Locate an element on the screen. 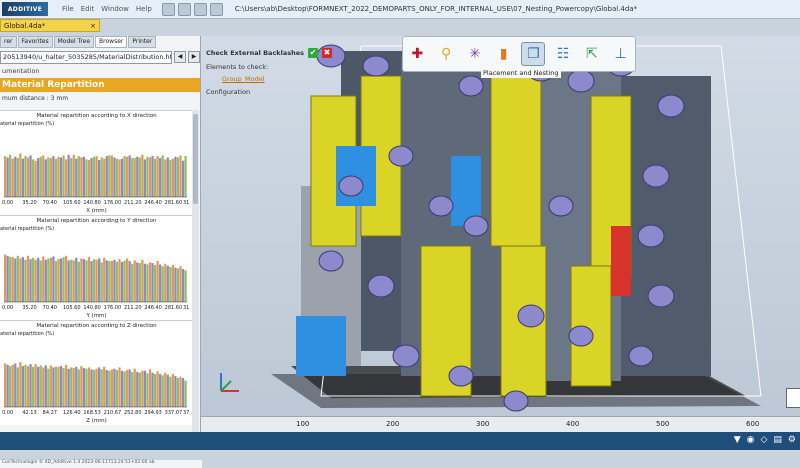 This screenshot has width=800, height=468. axis-triad is located at coordinates (229, 382).